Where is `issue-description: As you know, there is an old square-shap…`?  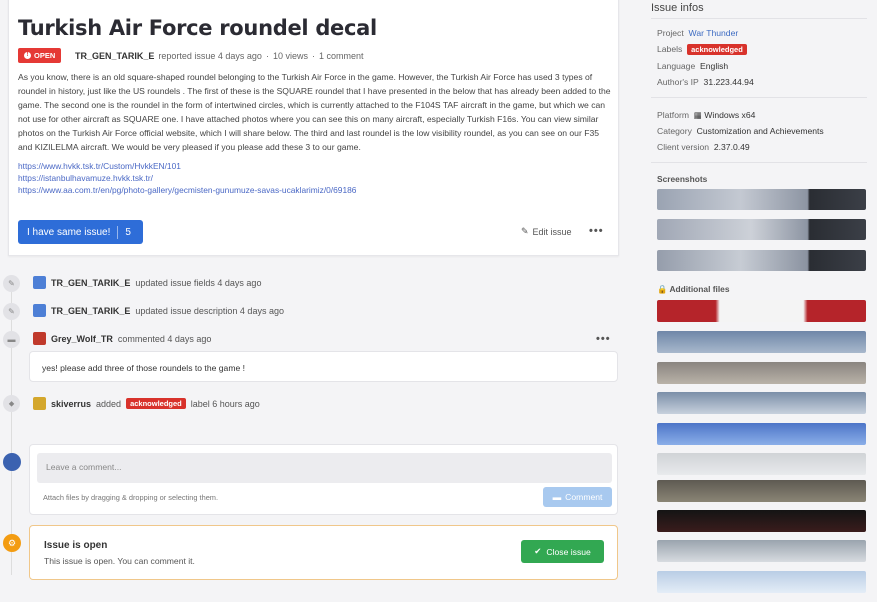 issue-description: As you know, there is an old square-shap… is located at coordinates (314, 134).